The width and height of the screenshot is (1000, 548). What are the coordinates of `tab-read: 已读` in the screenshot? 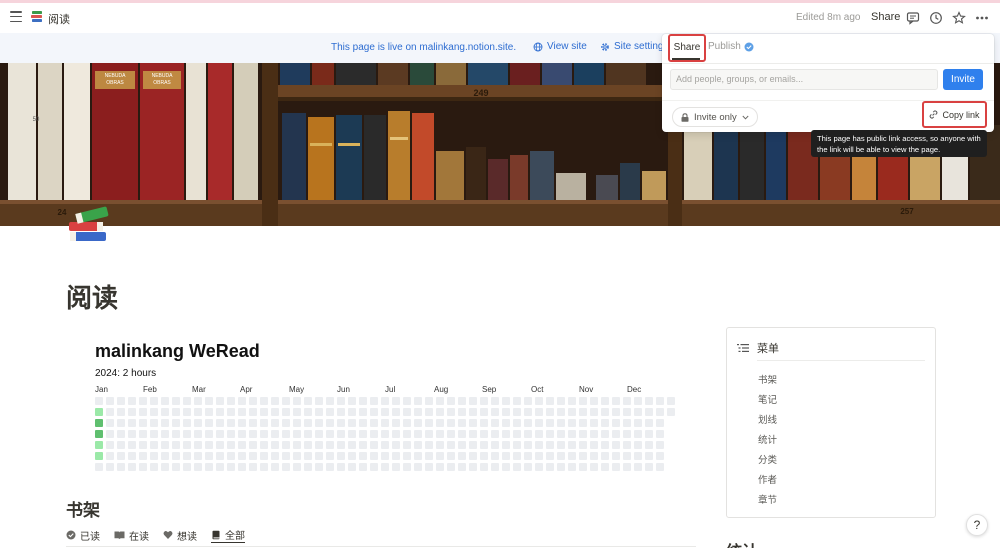 It's located at (83, 535).